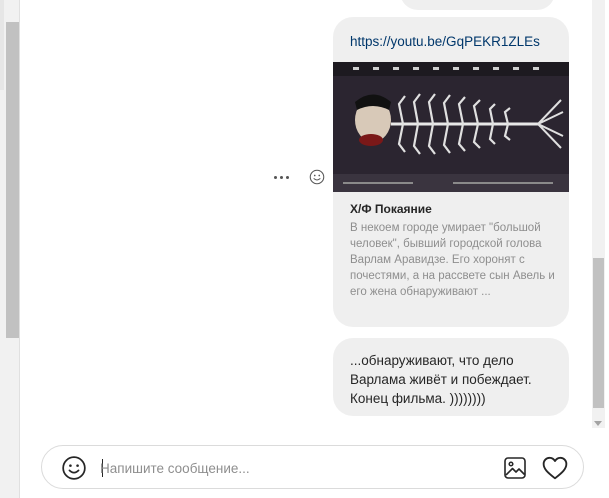  Describe the element at coordinates (12, 180) in the screenshot. I see `page-scrollbar-thumb` at that location.